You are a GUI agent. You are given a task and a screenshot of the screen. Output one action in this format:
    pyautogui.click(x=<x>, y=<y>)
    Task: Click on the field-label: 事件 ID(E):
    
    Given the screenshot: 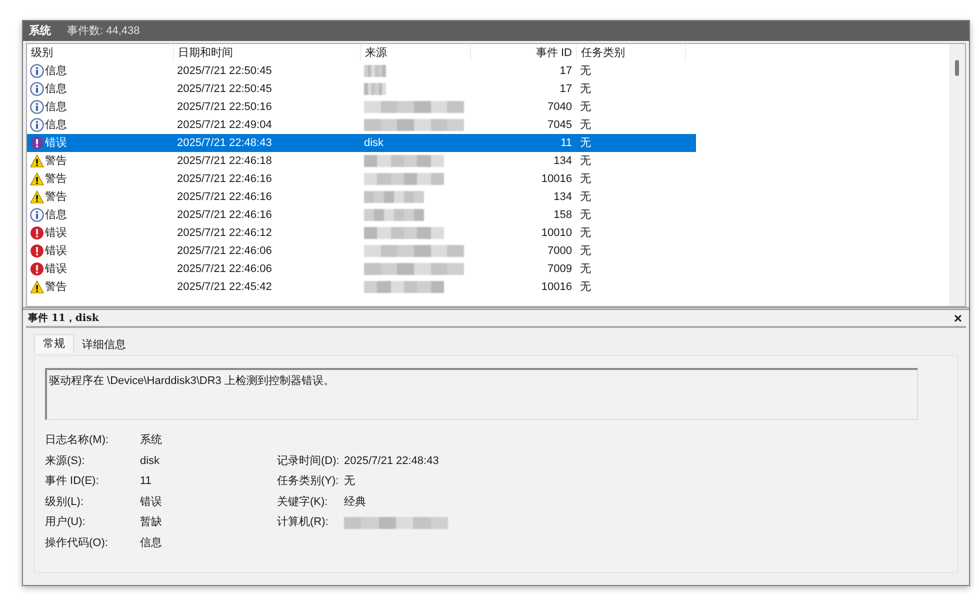 What is the action you would take?
    pyautogui.click(x=72, y=482)
    